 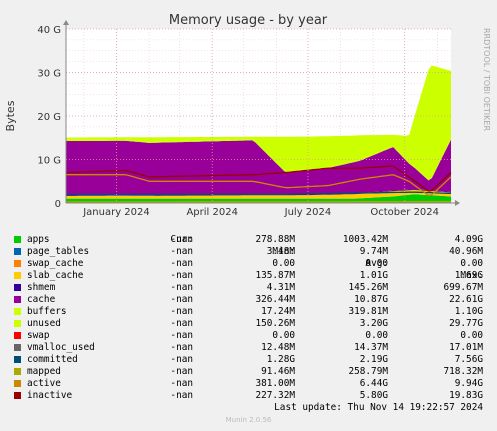 What do you see at coordinates (468, 383) in the screenshot?
I see `legend-max-value: 9.94G` at bounding box center [468, 383].